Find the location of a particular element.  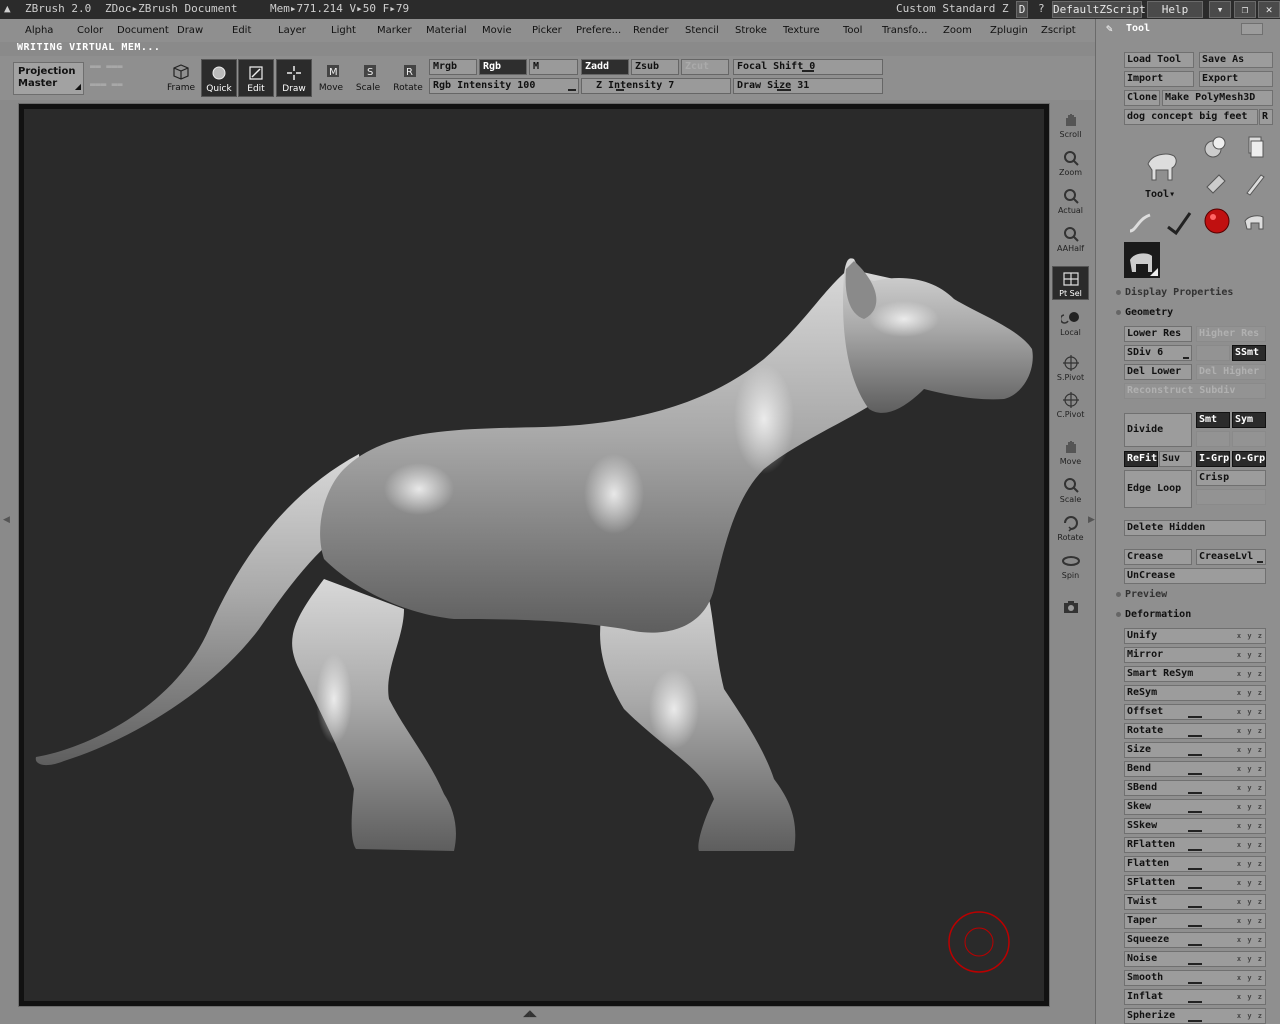

crisp-button: Crisp is located at coordinates (1231, 478).